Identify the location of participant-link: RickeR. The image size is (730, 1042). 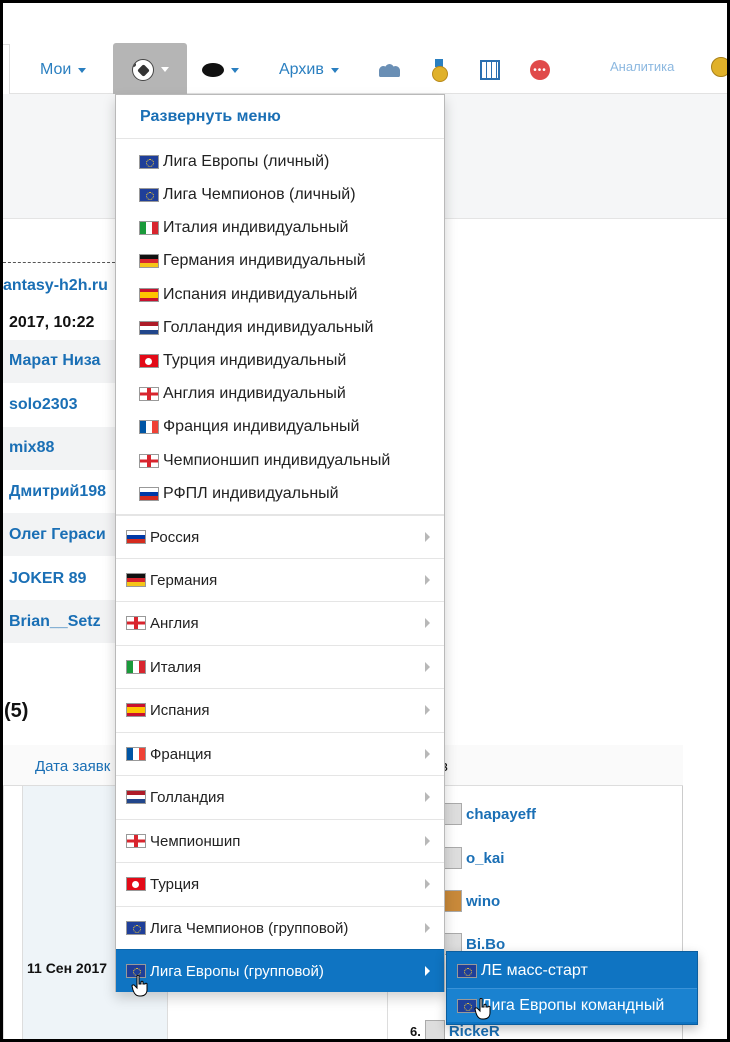
(474, 1031).